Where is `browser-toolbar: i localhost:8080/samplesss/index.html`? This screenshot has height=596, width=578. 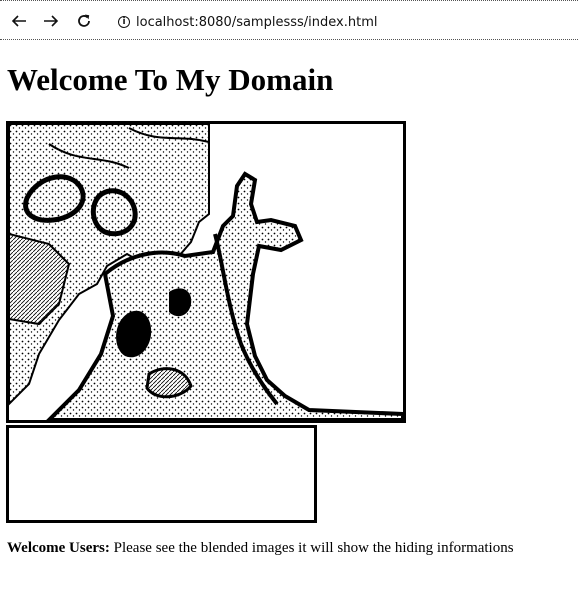
browser-toolbar: i localhost:8080/samplesss/index.html is located at coordinates (289, 20).